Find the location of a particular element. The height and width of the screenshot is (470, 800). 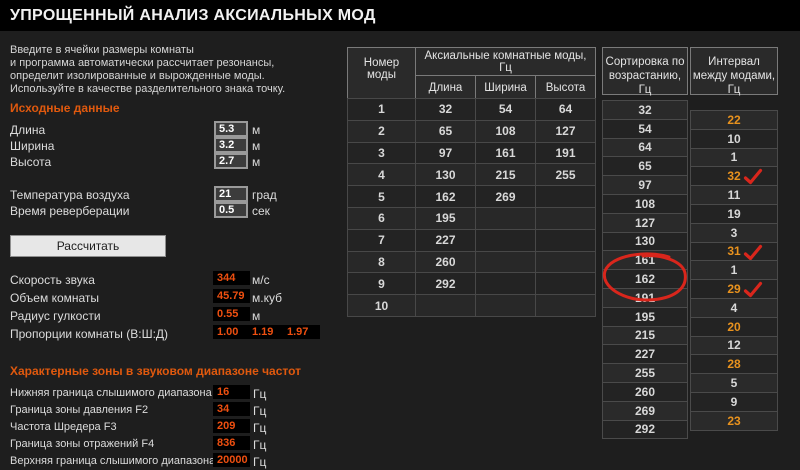

sorted-frequency-value: 97 is located at coordinates (645, 185).